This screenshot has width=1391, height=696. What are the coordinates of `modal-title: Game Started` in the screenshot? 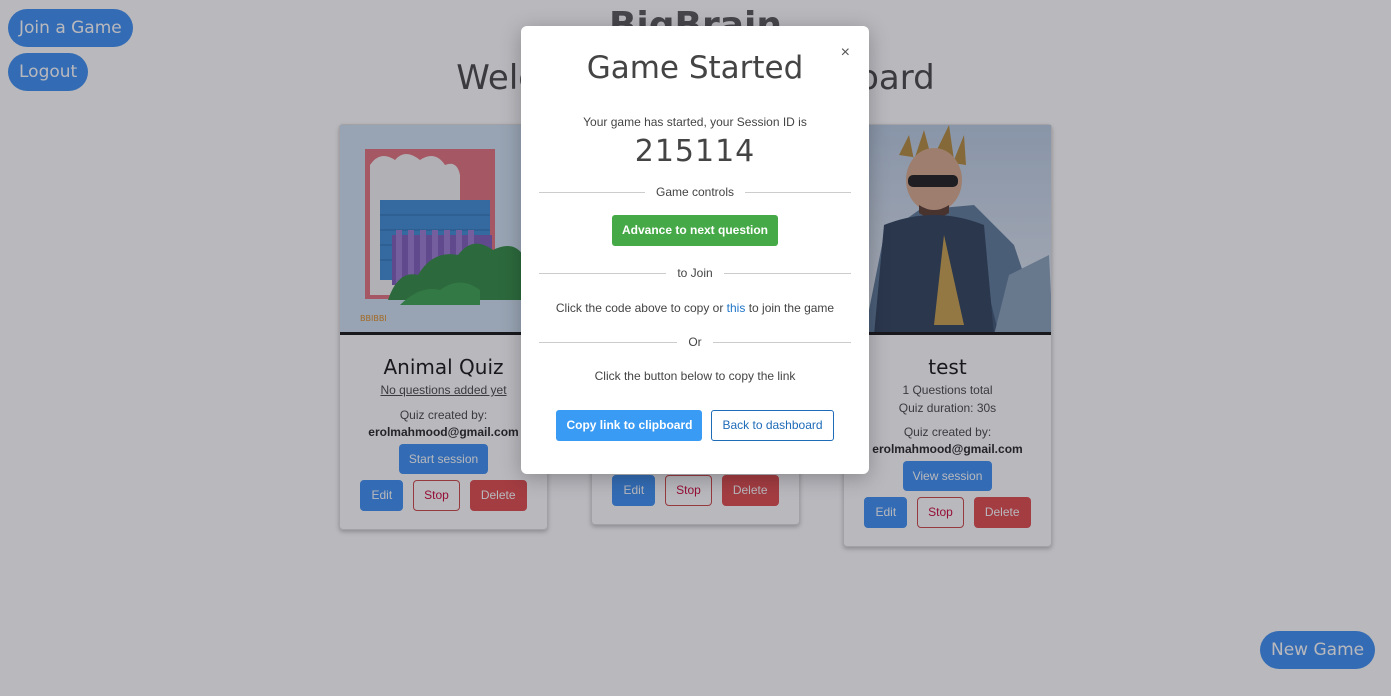 It's located at (695, 68).